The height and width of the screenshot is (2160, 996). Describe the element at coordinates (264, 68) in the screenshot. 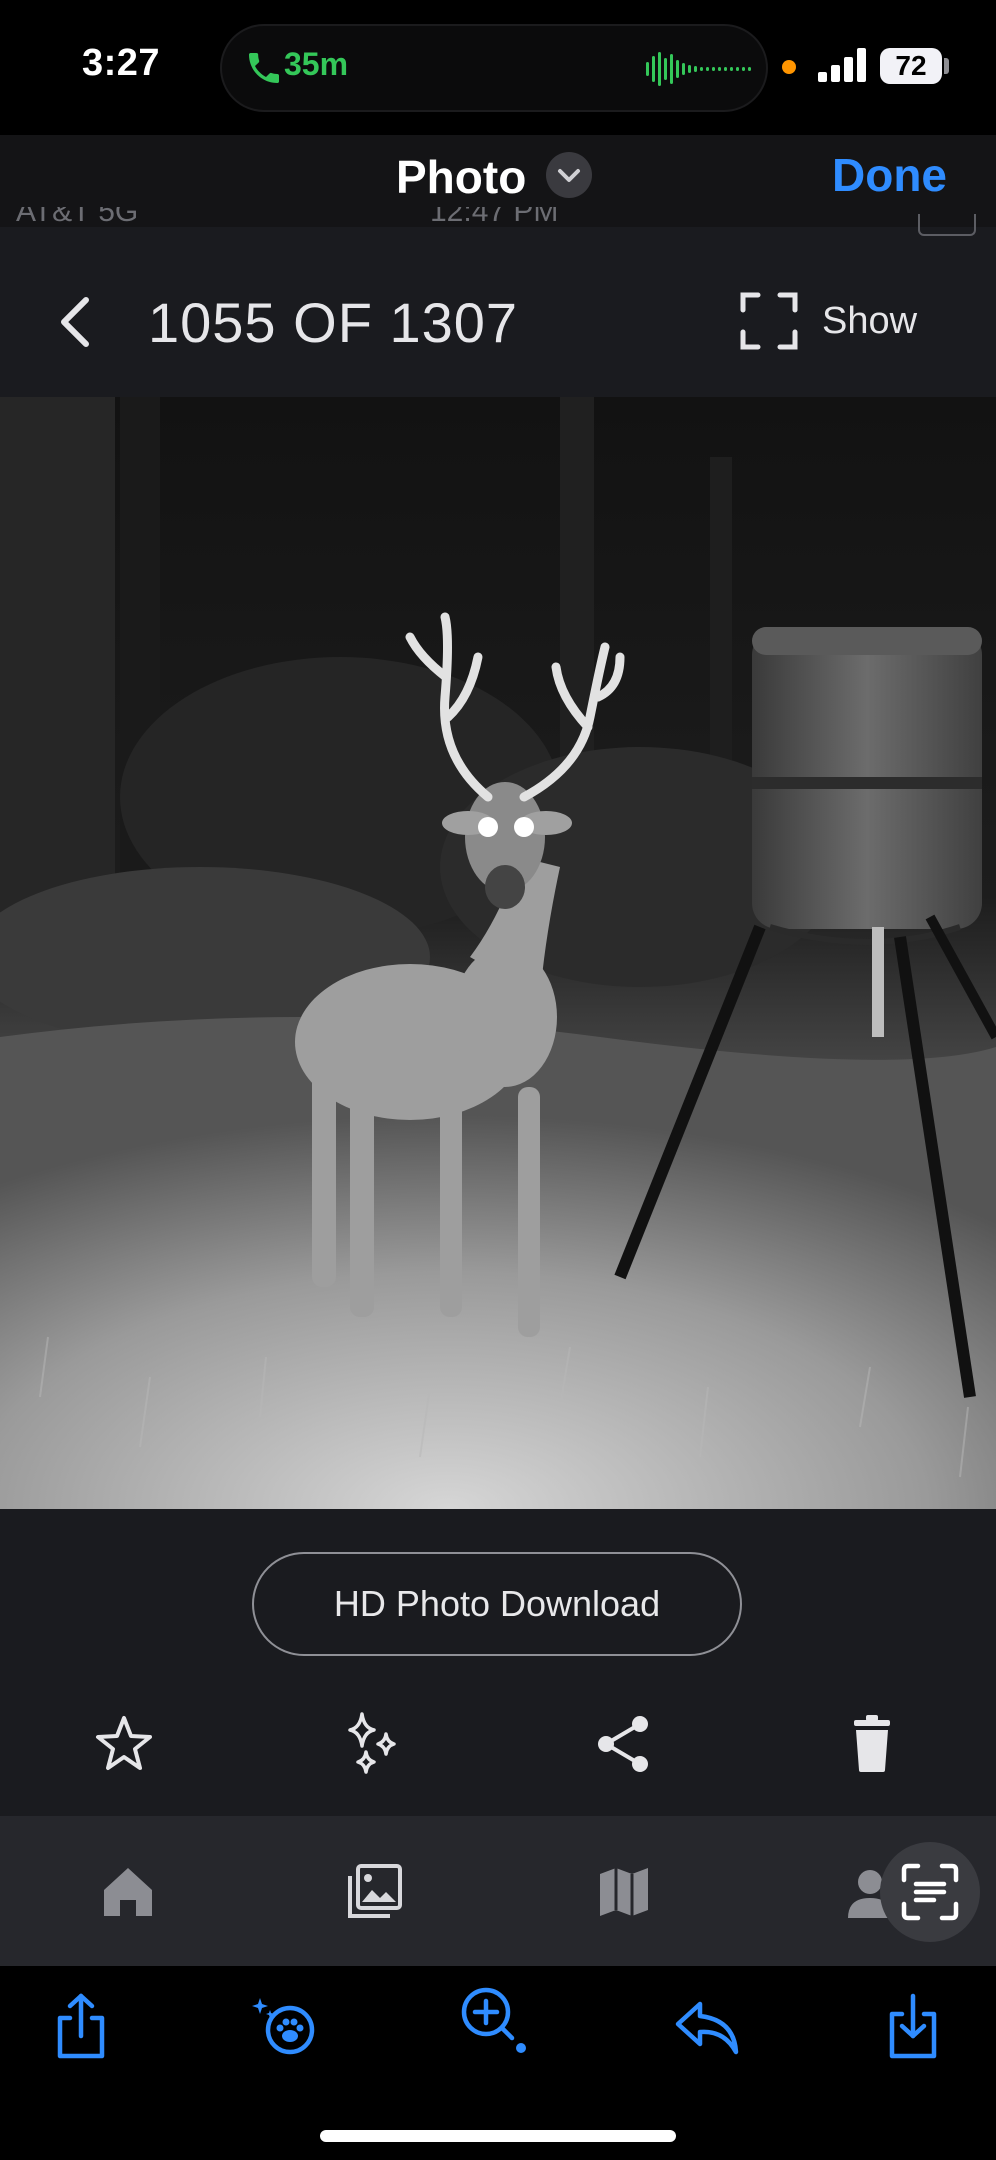

I see `phone-icon` at that location.